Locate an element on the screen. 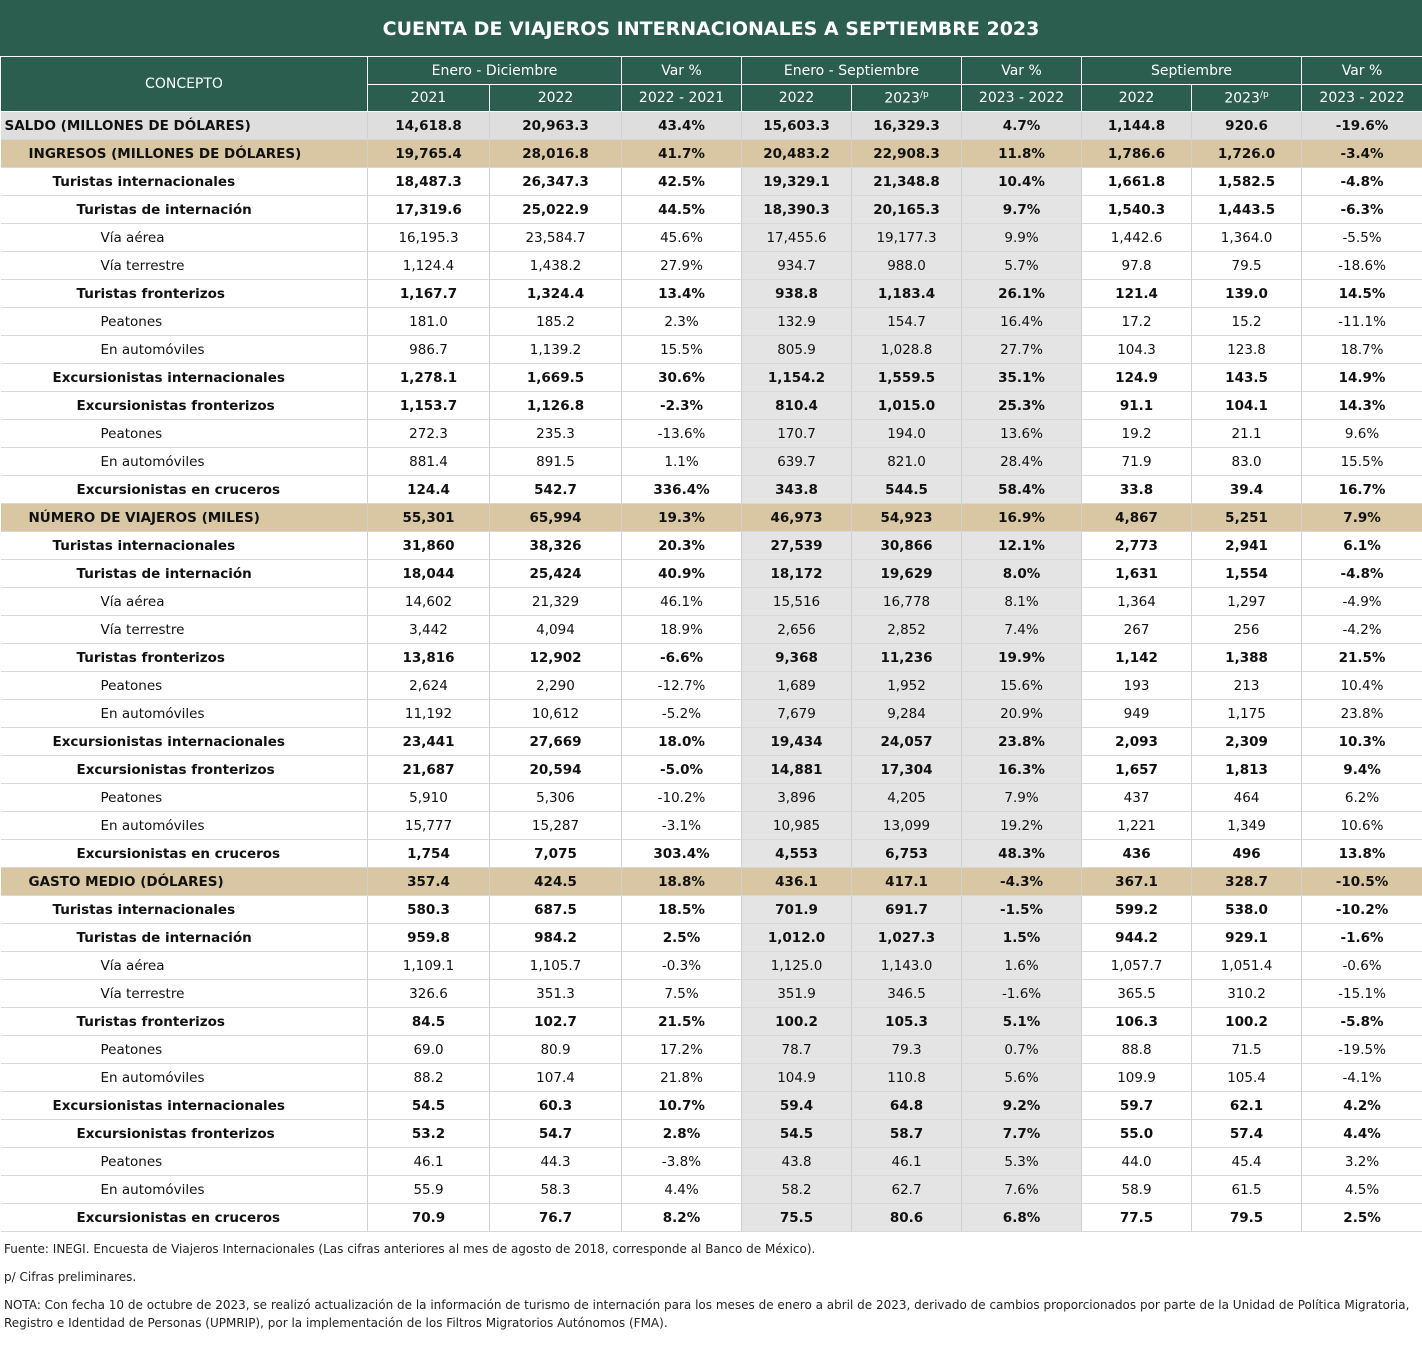  value-cell: 15,777 is located at coordinates (428, 825).